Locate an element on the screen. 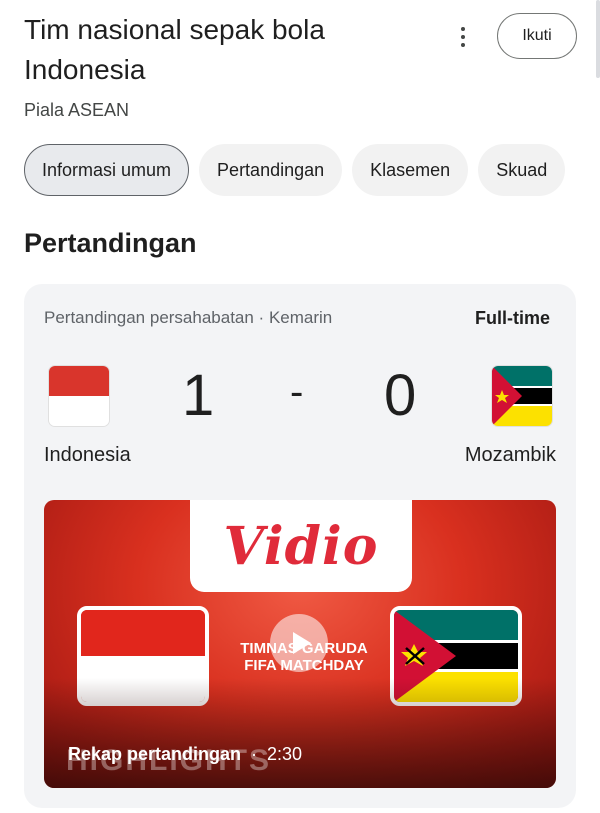  section-title: Pertandingan is located at coordinates (110, 243).